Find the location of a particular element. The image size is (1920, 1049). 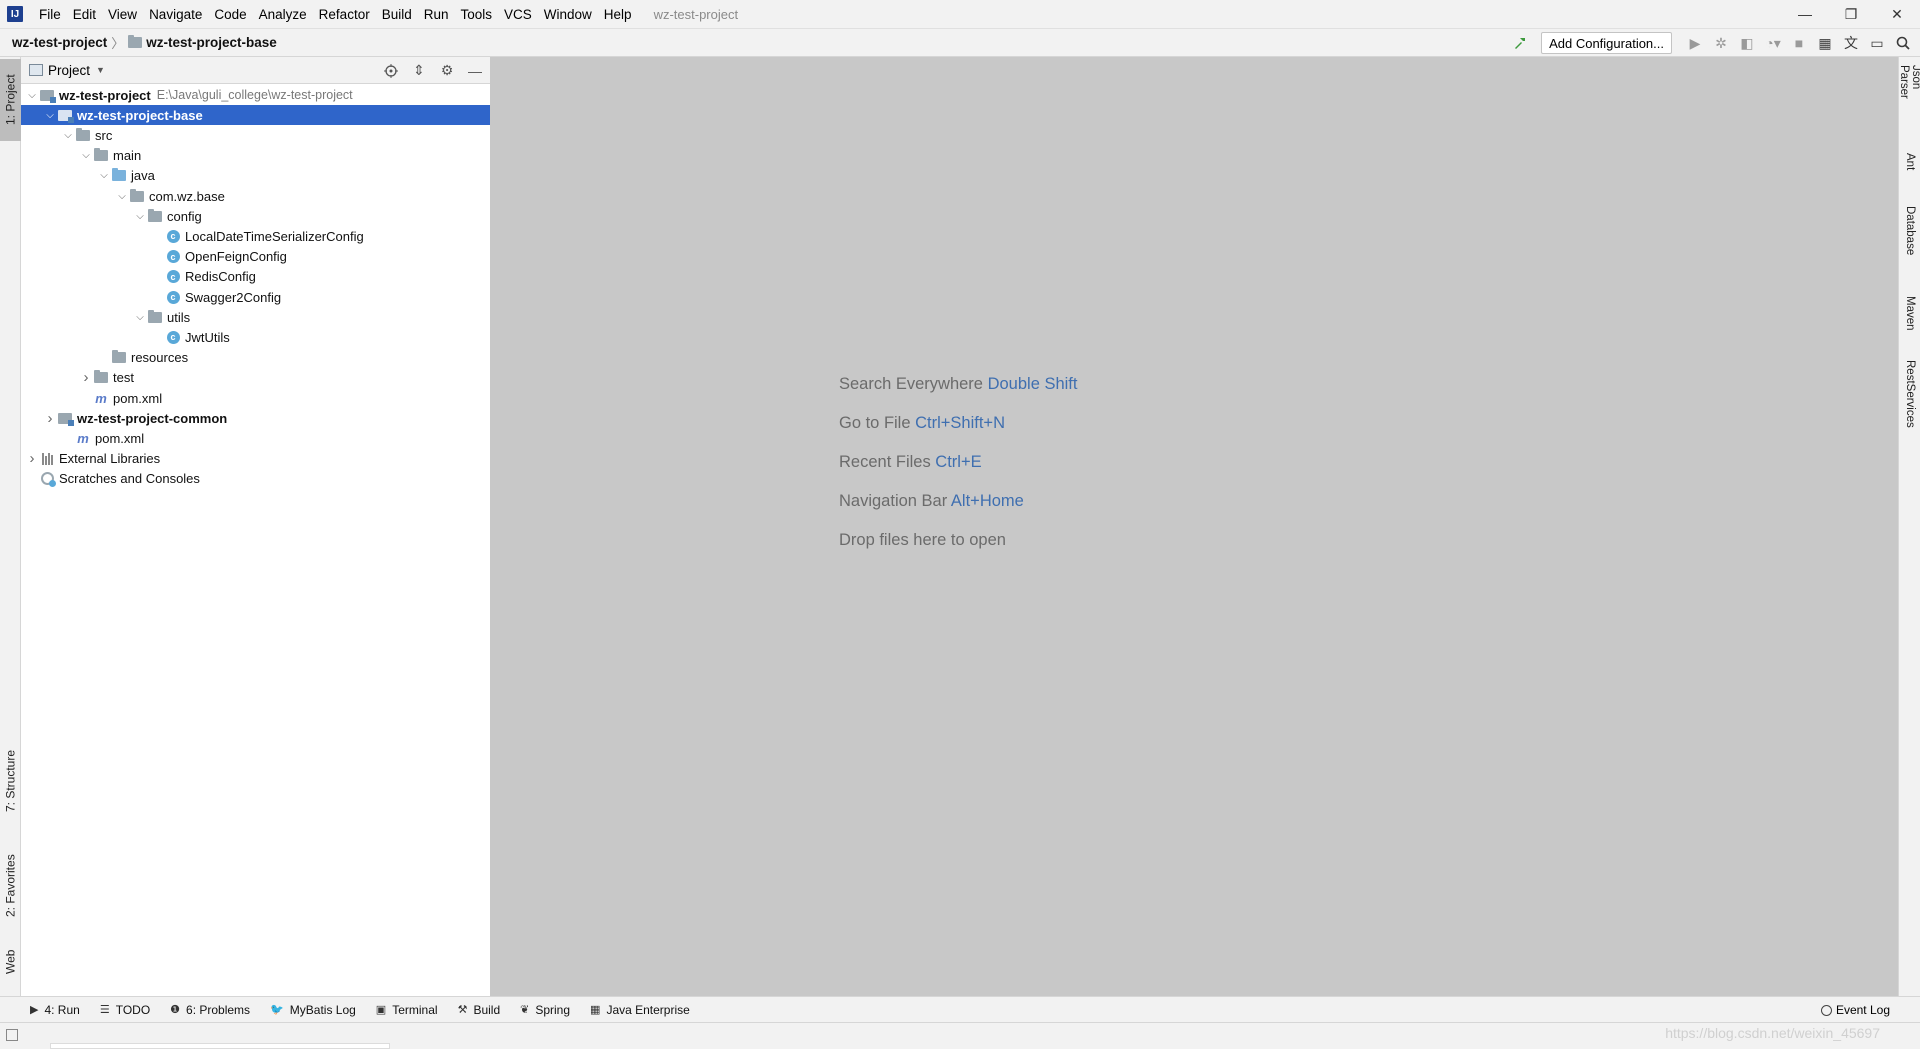

bottom-tab-icon: ❶ is located at coordinates (175, 1010).